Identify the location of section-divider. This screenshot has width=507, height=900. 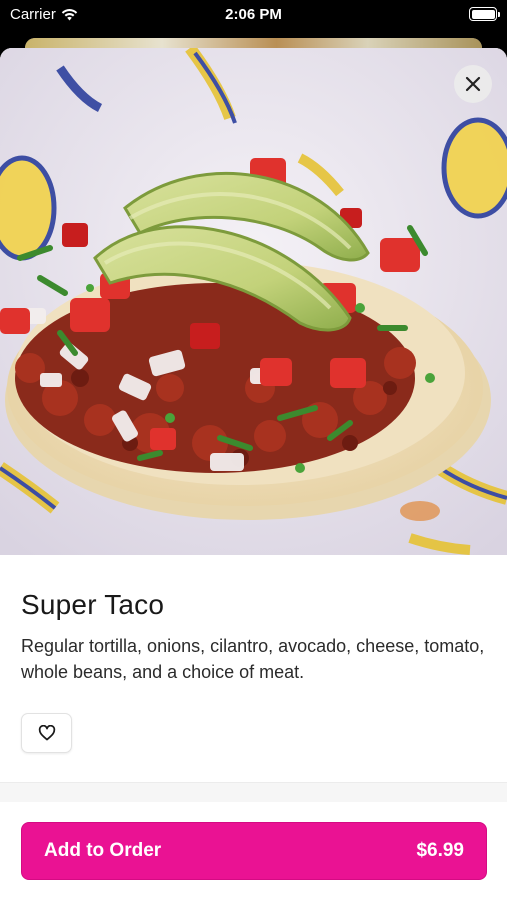
(253, 792).